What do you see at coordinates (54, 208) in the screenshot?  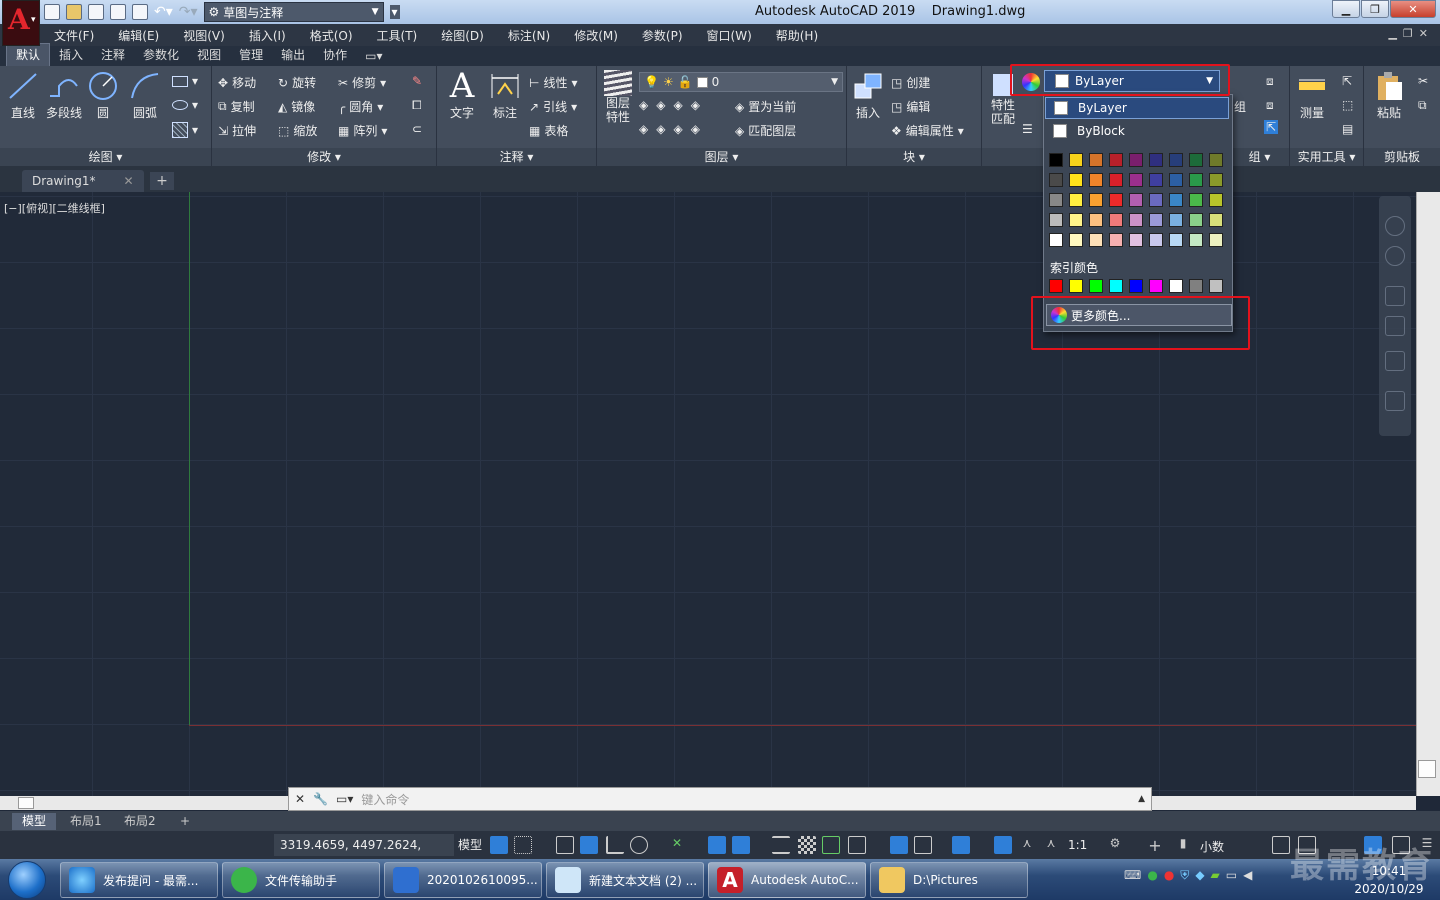 I see `viewport-controls: [−][俯视][二维线框]` at bounding box center [54, 208].